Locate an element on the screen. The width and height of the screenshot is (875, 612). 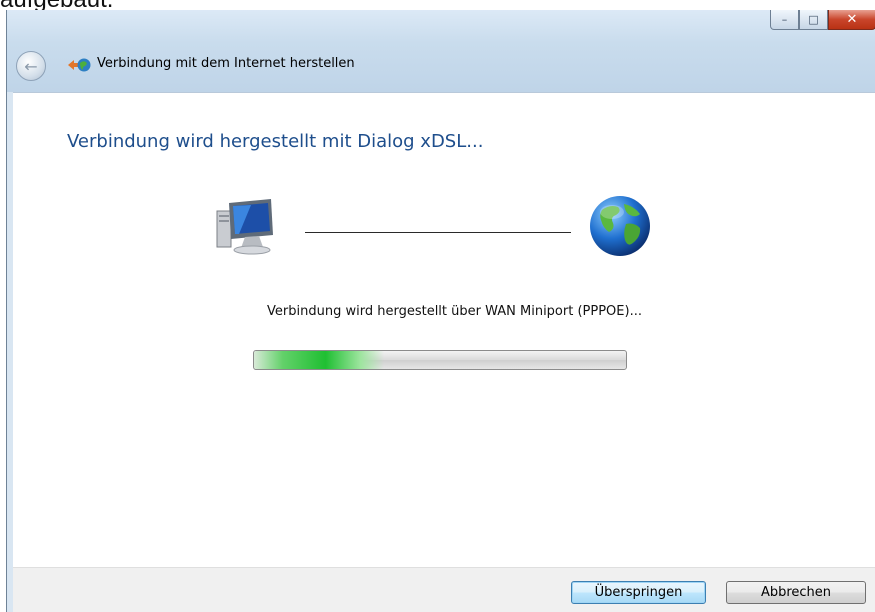
cancel-button: Abbrechen is located at coordinates (796, 592).